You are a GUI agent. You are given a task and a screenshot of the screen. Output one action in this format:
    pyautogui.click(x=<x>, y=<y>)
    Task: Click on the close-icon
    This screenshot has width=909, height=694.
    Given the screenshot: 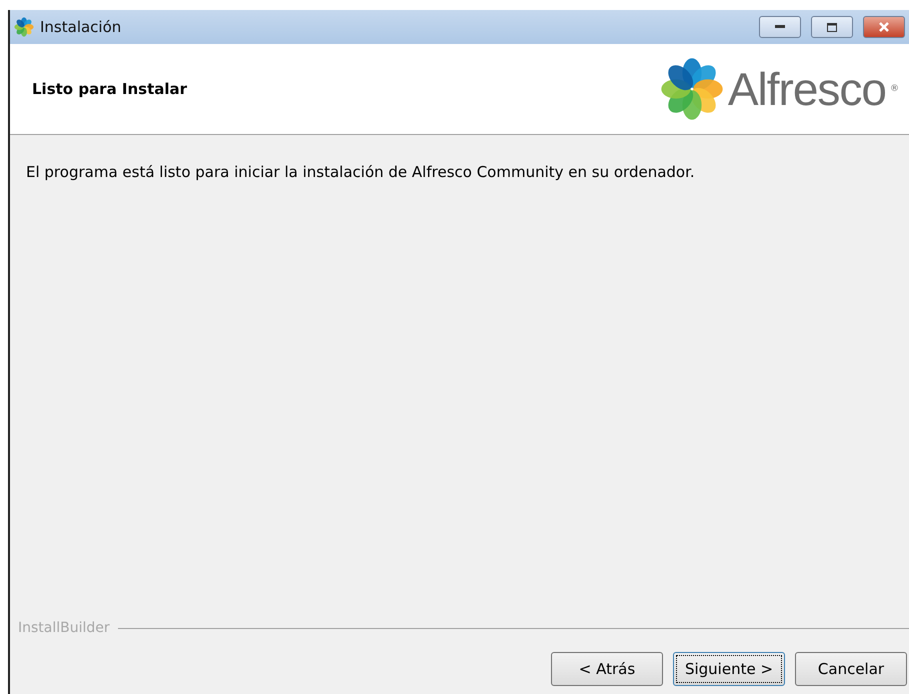 What is the action you would take?
    pyautogui.click(x=884, y=27)
    